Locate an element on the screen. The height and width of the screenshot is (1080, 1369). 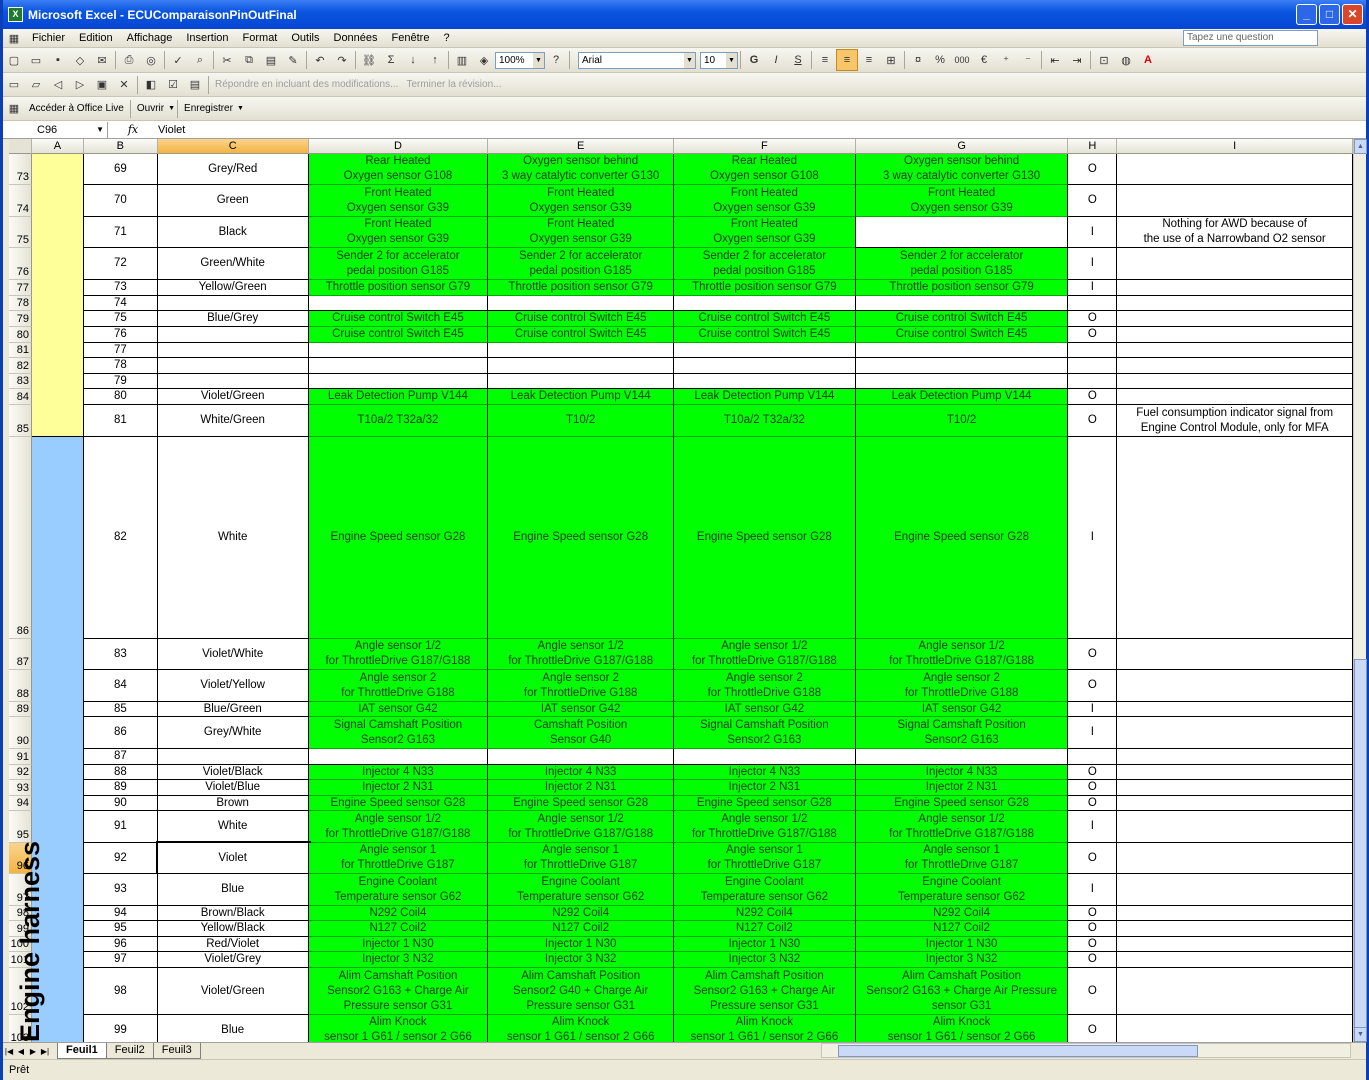
cell-b: 85 is located at coordinates (120, 709).